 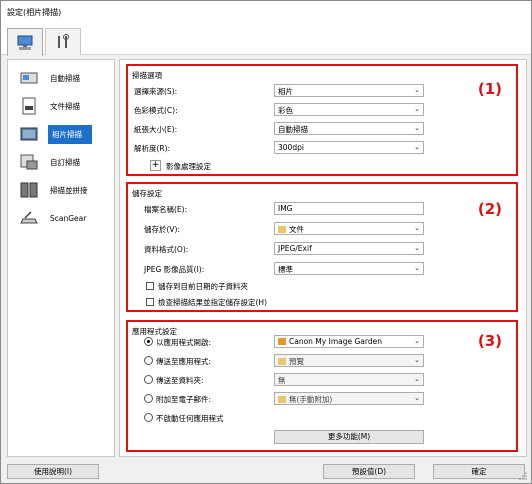 I want to click on tools-icon, so click(x=63, y=41).